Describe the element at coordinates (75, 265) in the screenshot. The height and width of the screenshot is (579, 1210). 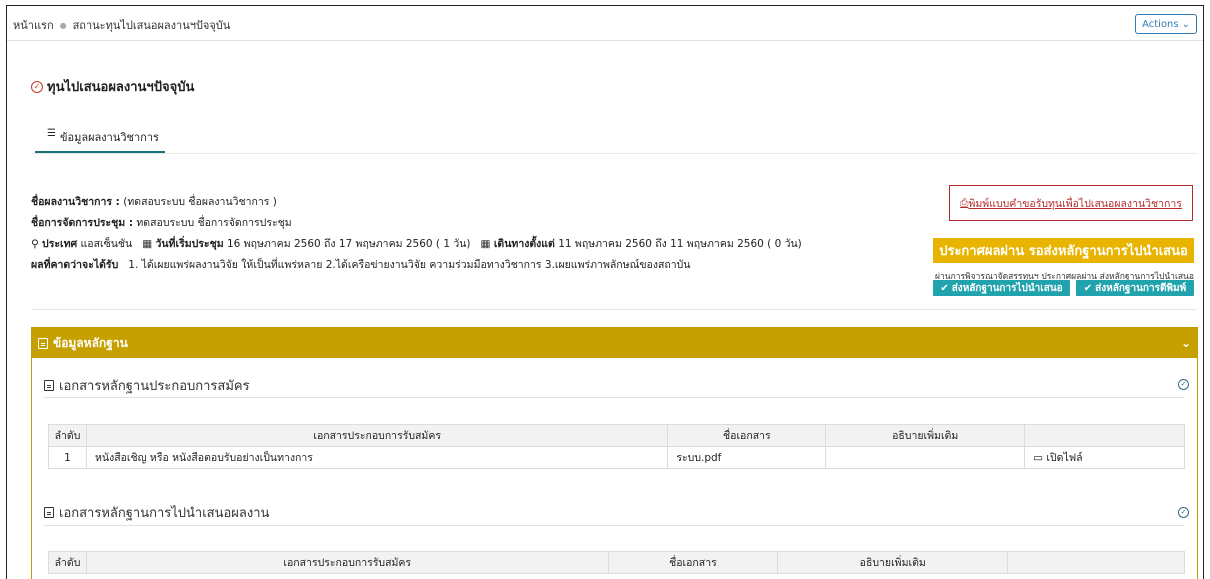
I see `expected-label: ผลที่คาดว่าจะได้รับ` at that location.